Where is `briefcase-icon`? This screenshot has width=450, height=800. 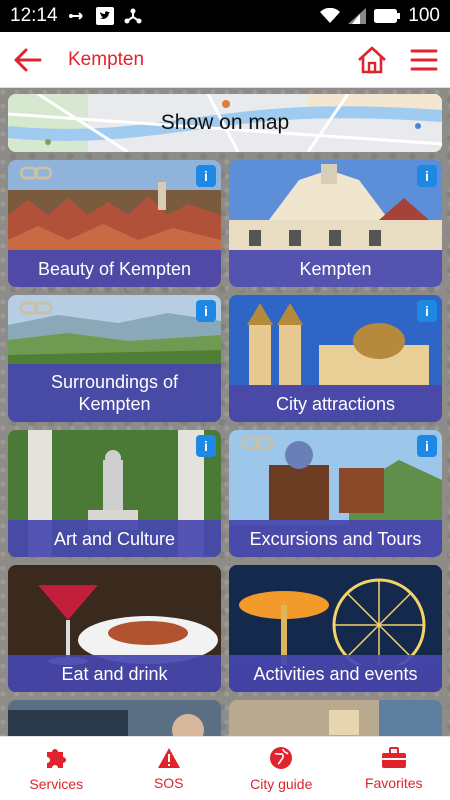
briefcase-icon is located at coordinates (393, 757).